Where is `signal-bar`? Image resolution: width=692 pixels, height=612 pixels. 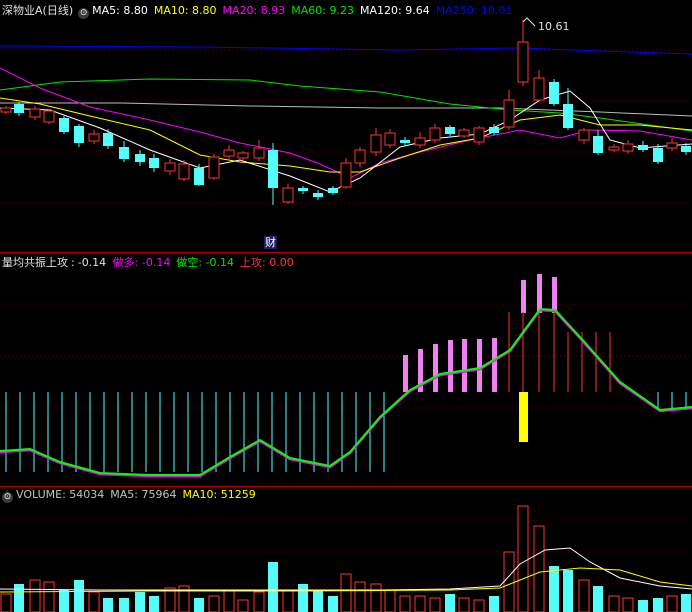
signal-bar is located at coordinates (523, 417).